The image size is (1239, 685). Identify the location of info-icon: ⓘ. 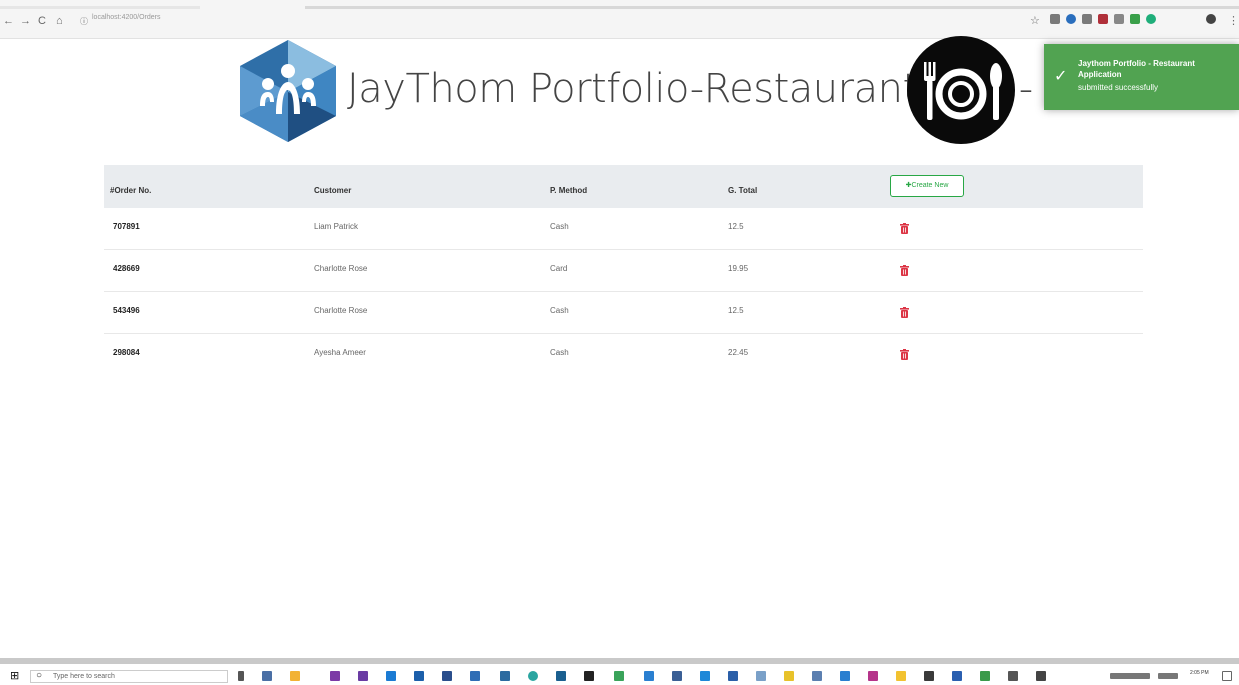
(84, 22).